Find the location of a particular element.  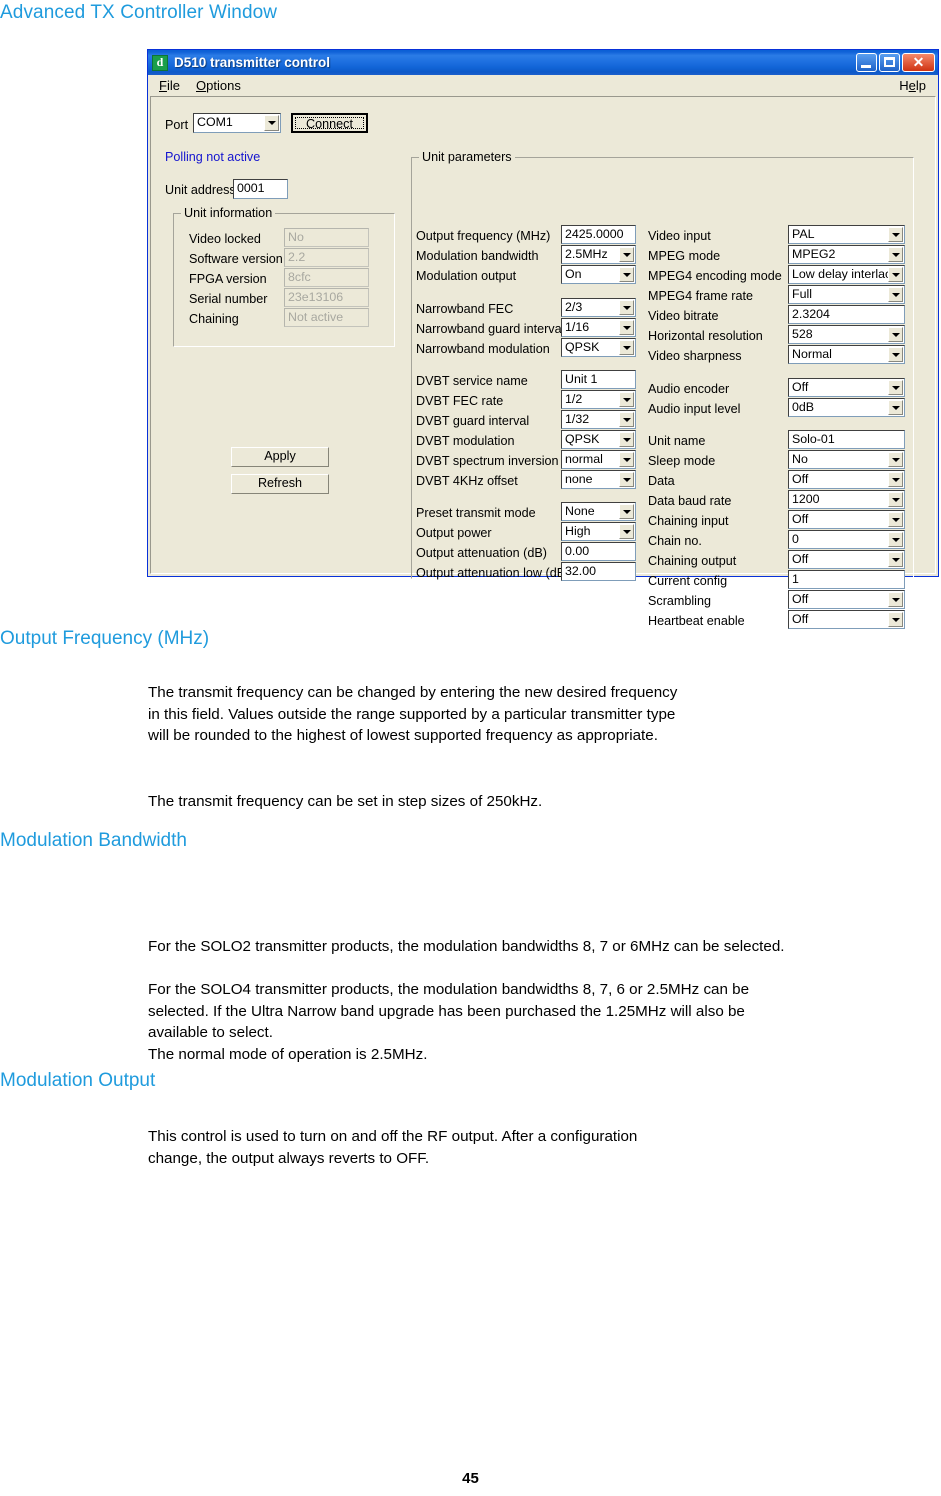

param-select-chaining-input: Off is located at coordinates (846, 519).